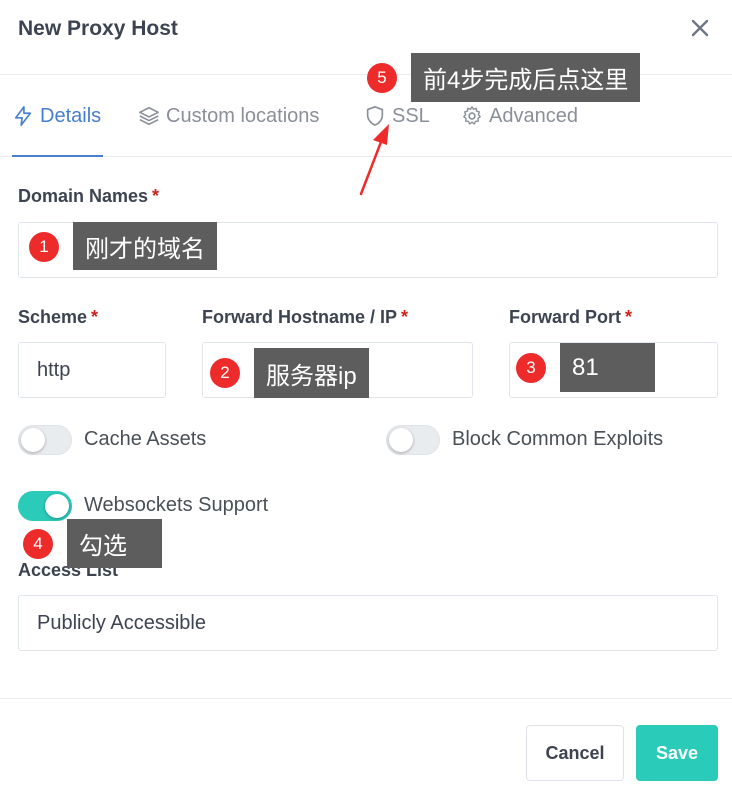 The height and width of the screenshot is (787, 732). I want to click on block-common-exploits-label: Block Common Exploits, so click(558, 439).